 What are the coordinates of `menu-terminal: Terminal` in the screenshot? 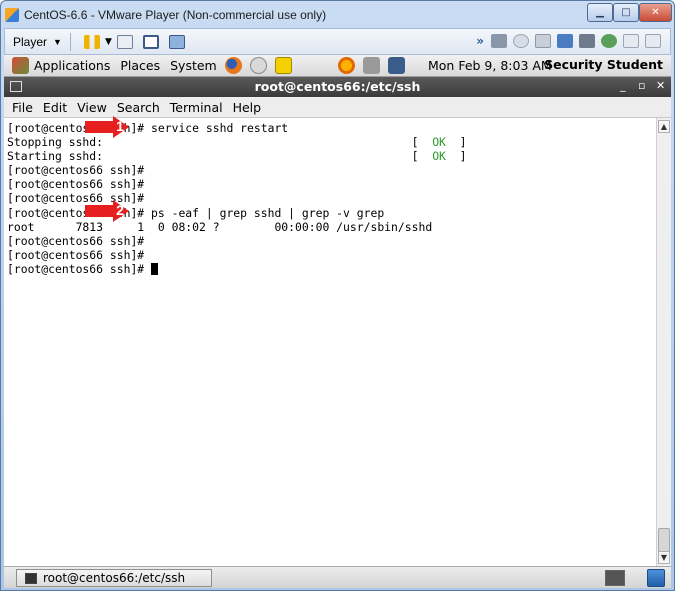 It's located at (196, 107).